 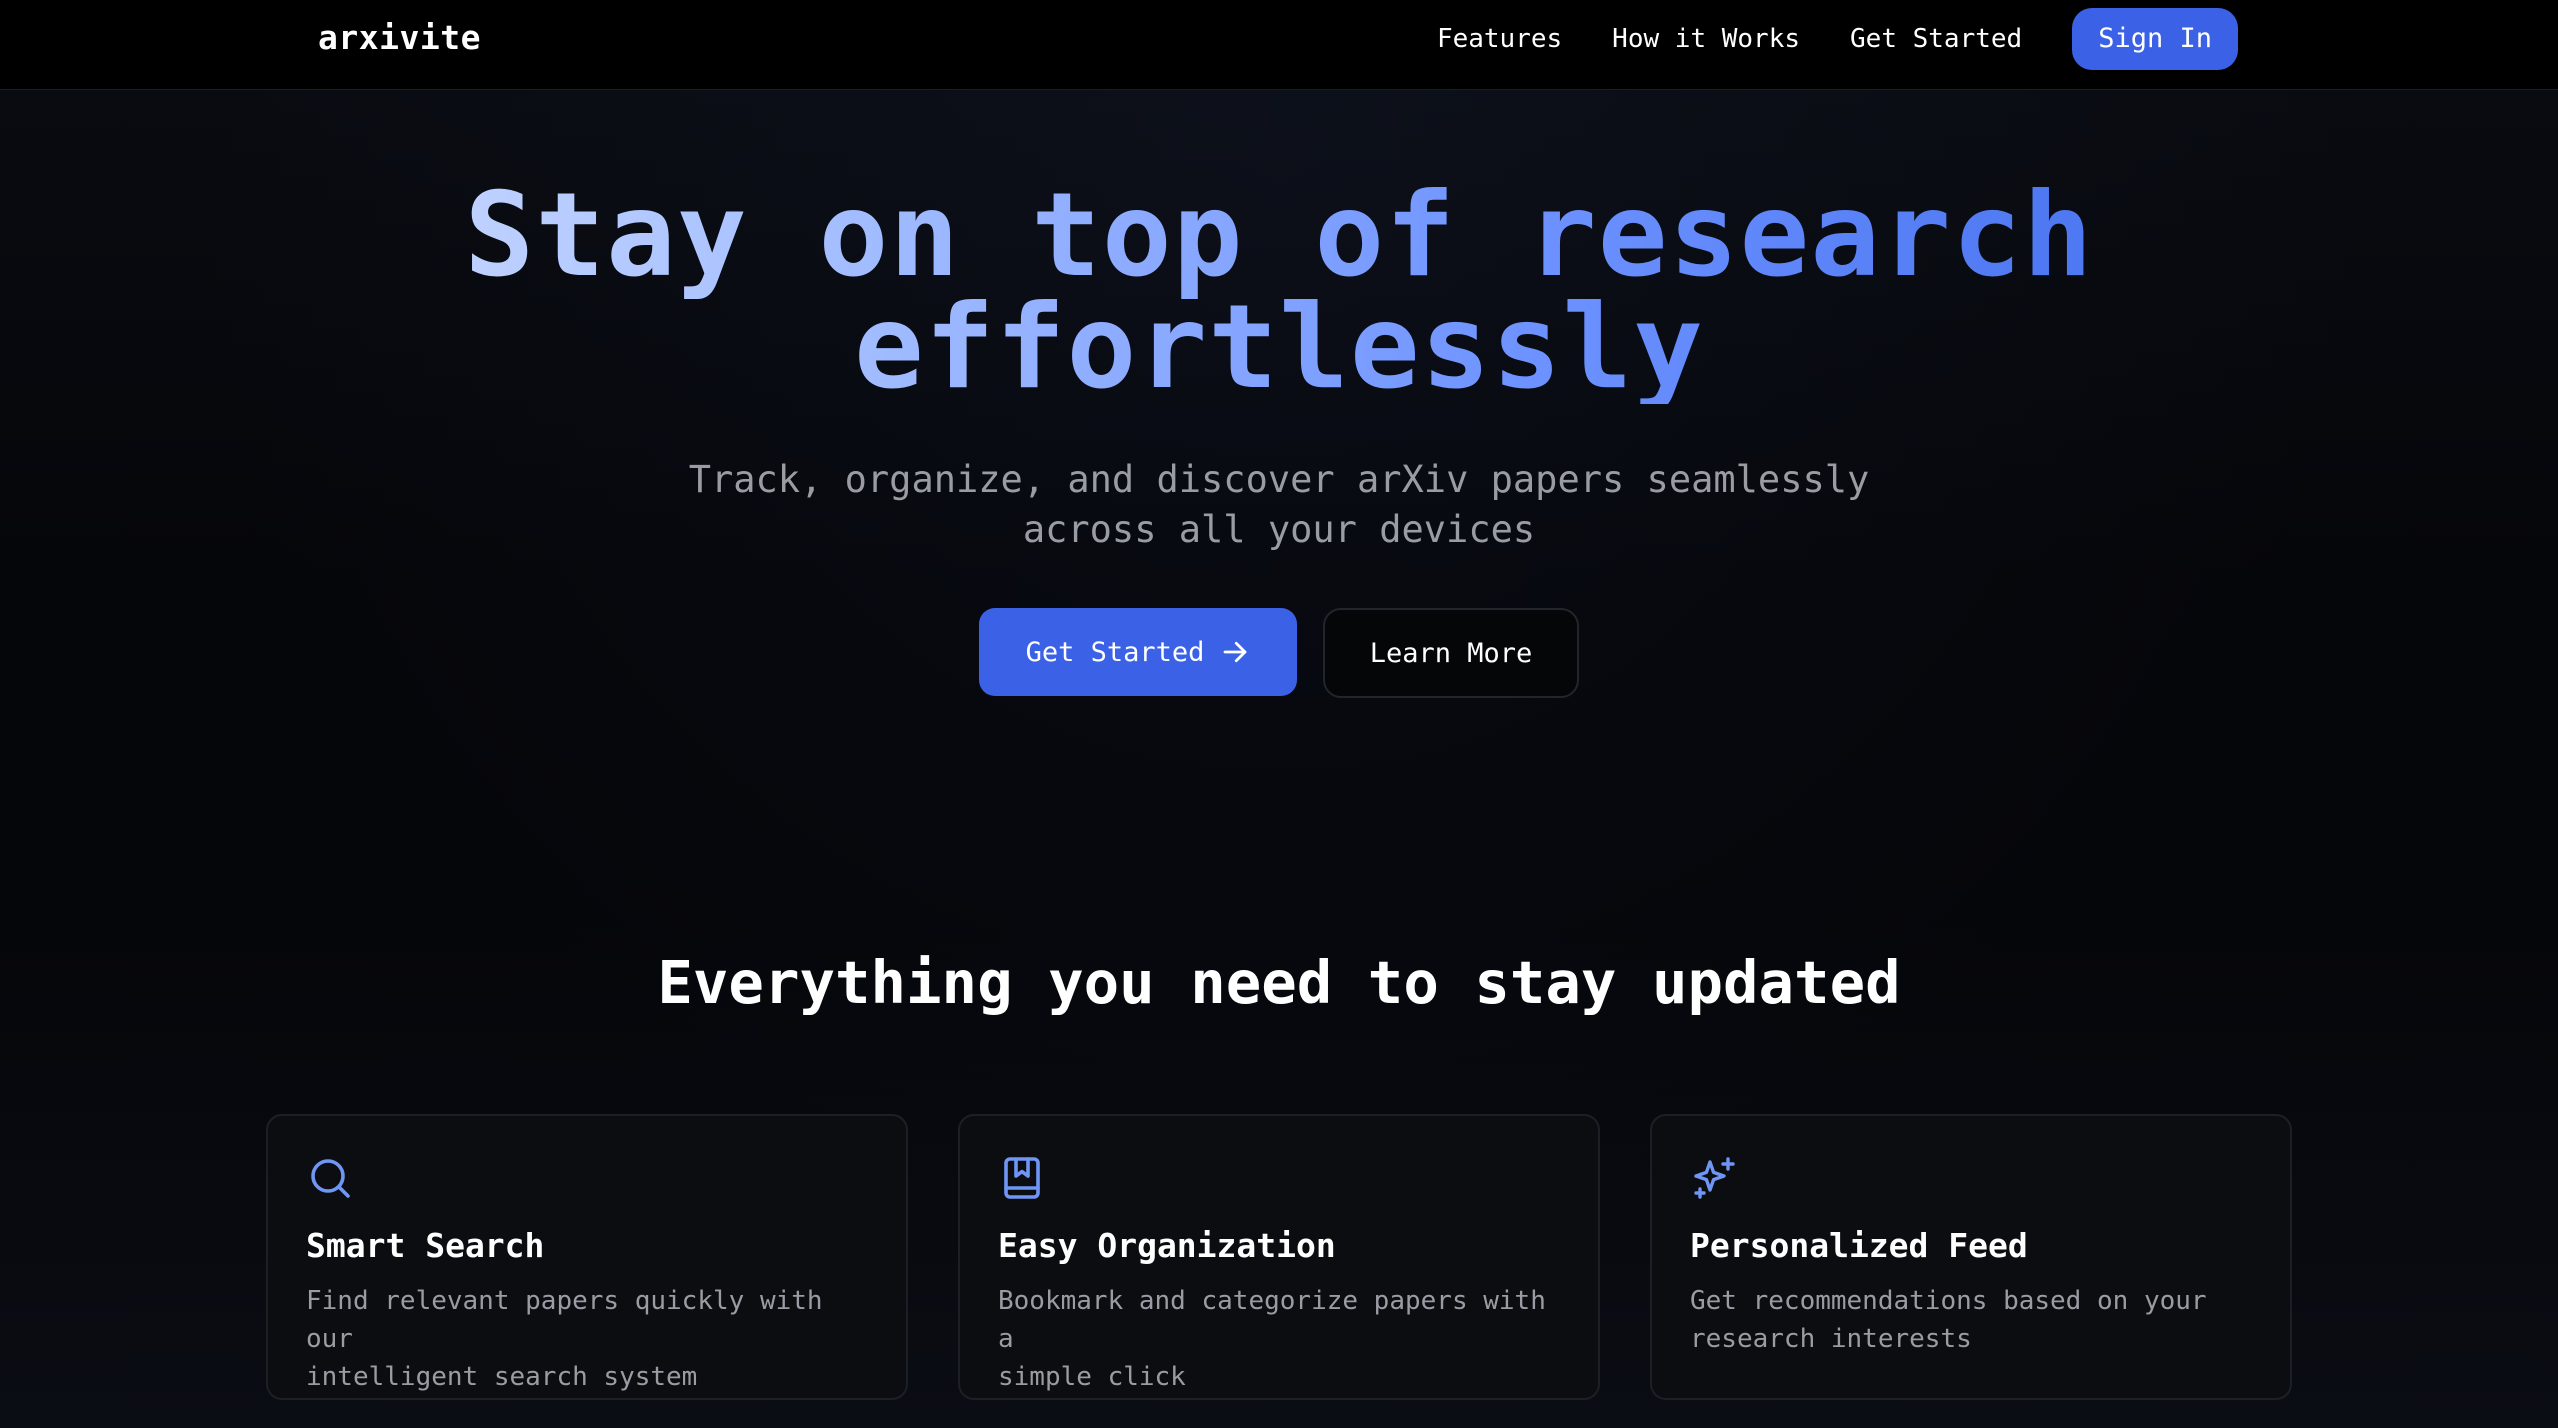 What do you see at coordinates (502, 1377) in the screenshot?
I see `feature-card-description-line: intelligent search system` at bounding box center [502, 1377].